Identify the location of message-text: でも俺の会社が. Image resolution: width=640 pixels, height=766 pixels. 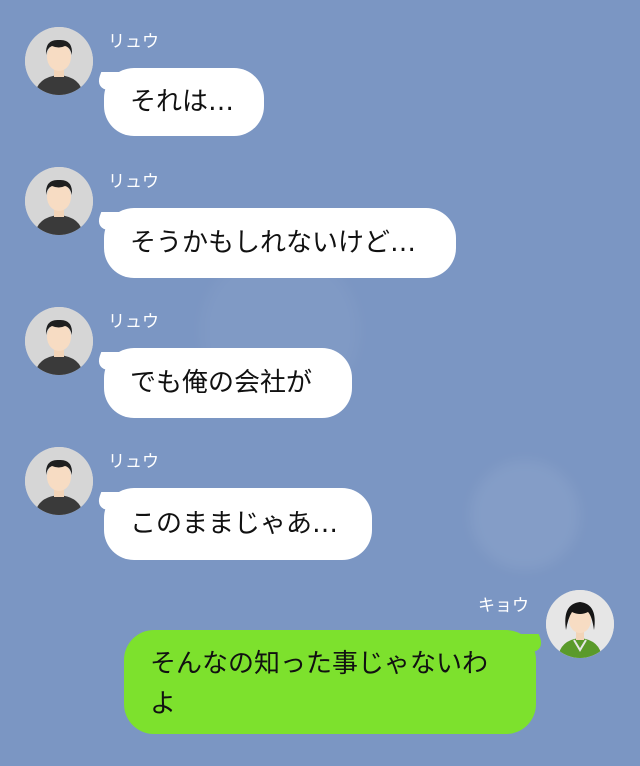
(221, 383).